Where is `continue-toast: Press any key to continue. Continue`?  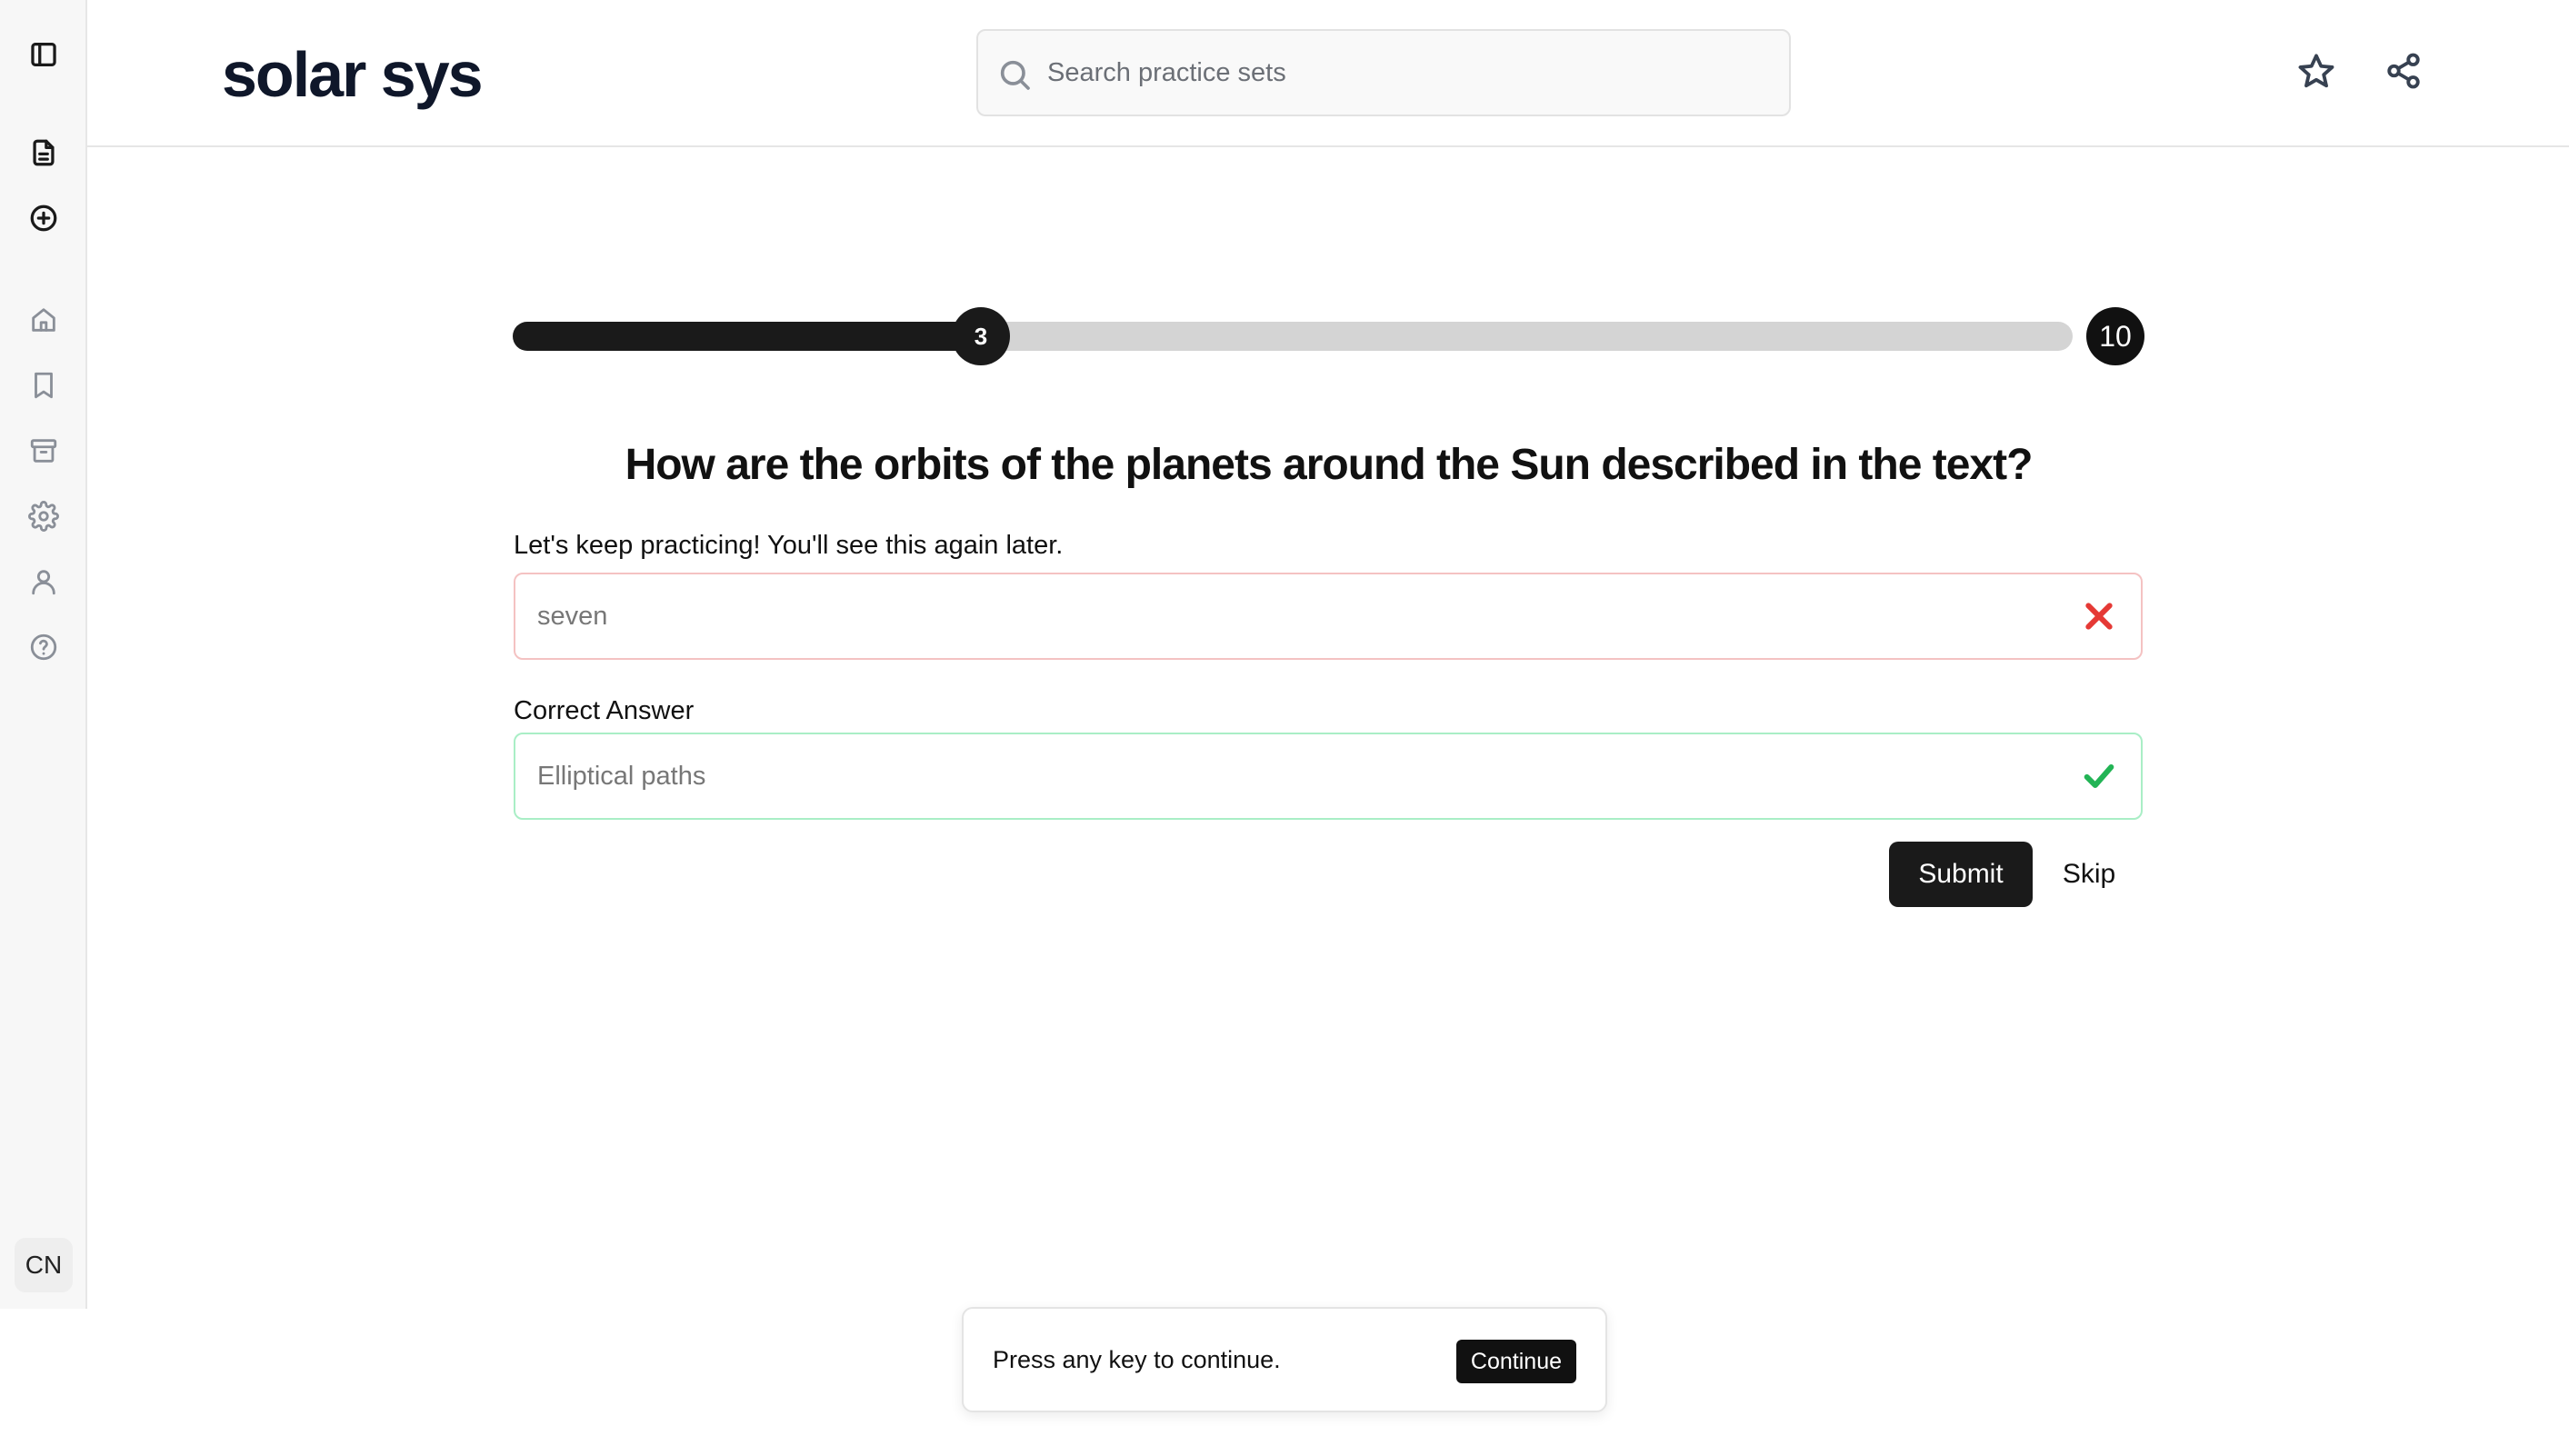 continue-toast: Press any key to continue. Continue is located at coordinates (1284, 1359).